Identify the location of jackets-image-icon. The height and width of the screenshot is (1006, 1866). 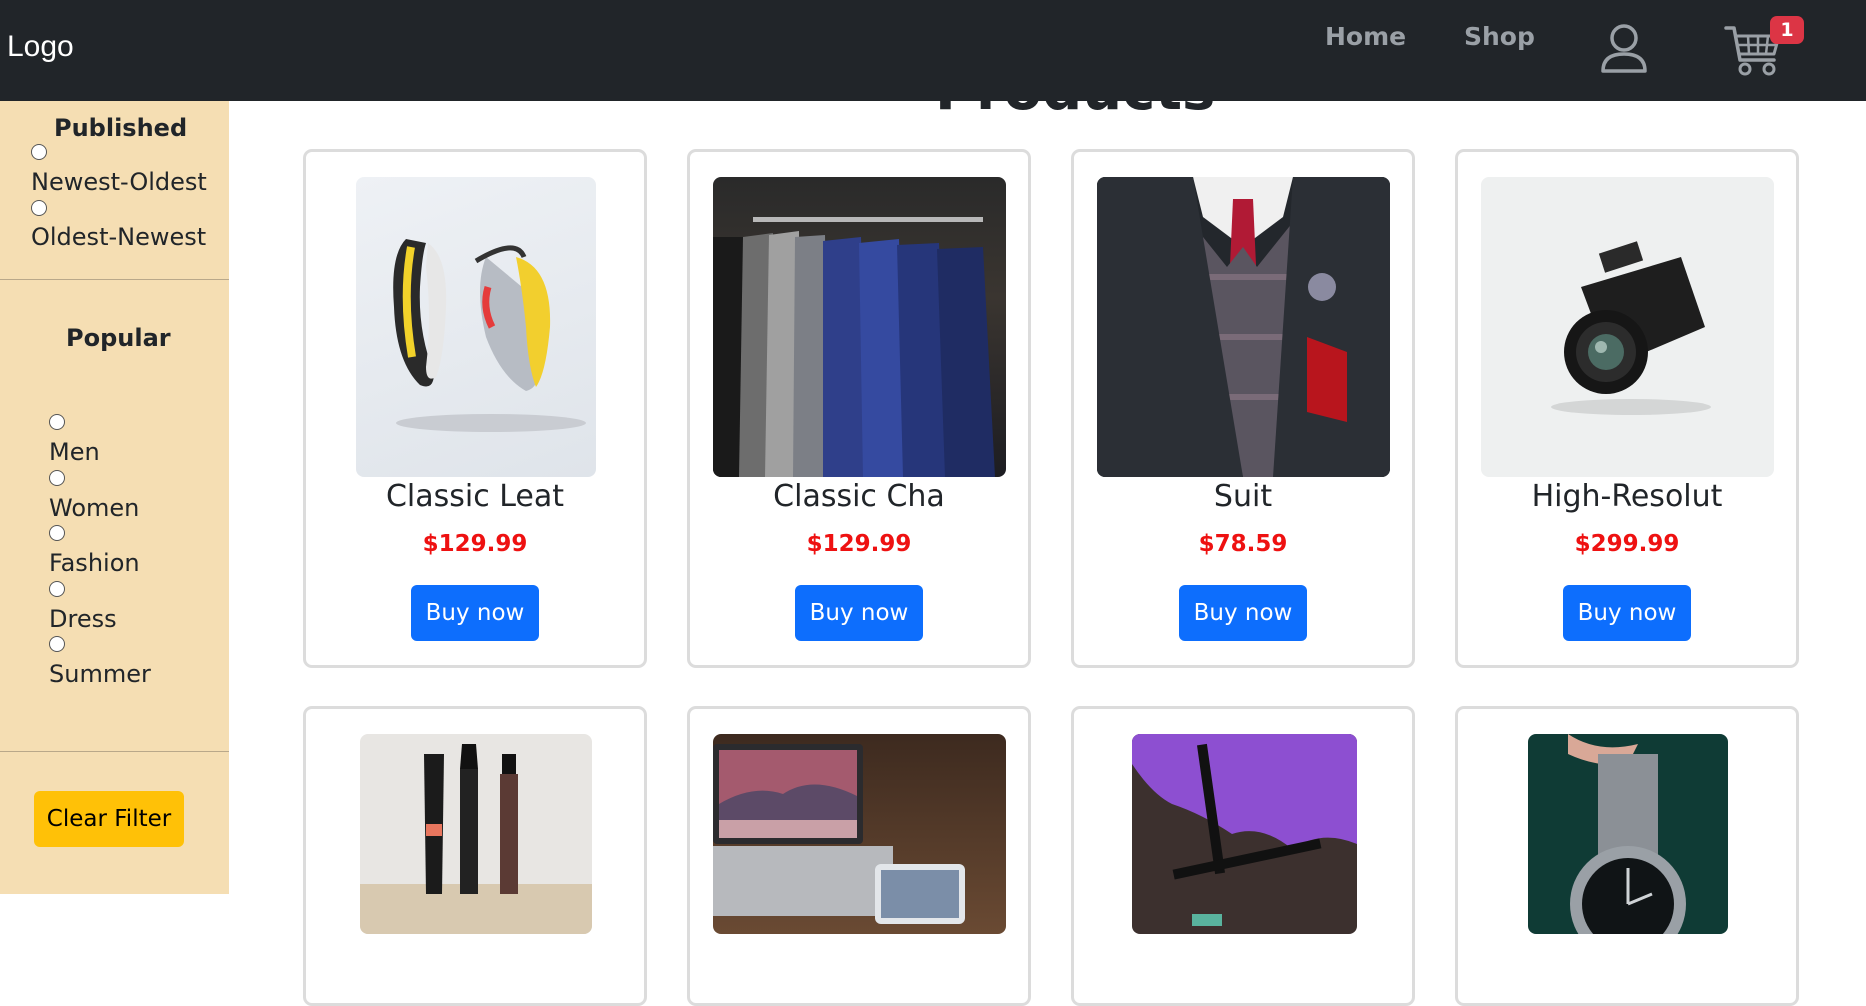
(854, 347).